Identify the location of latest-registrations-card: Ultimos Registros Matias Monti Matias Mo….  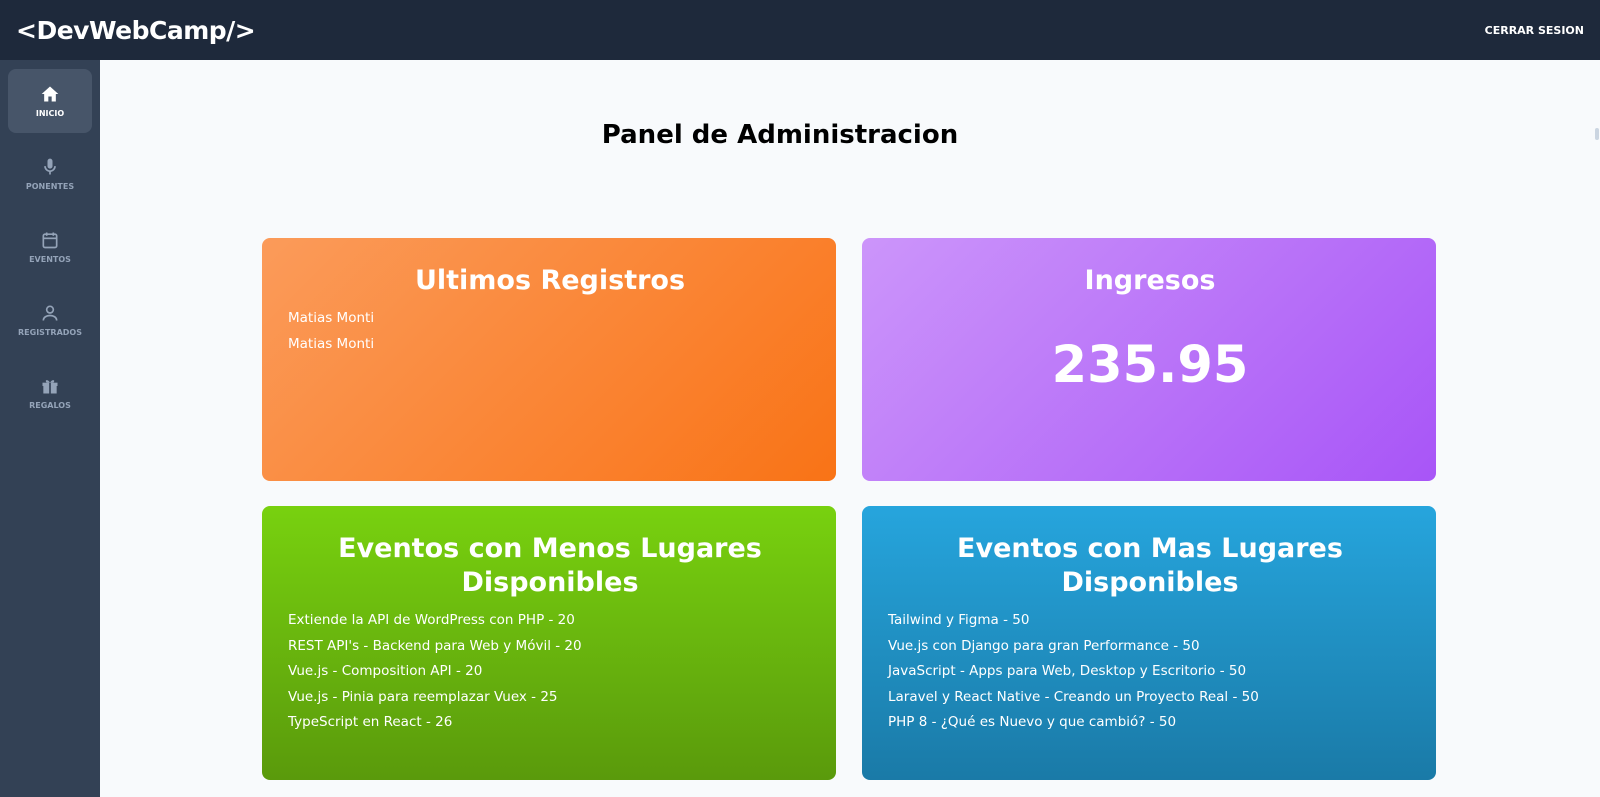
(549, 359).